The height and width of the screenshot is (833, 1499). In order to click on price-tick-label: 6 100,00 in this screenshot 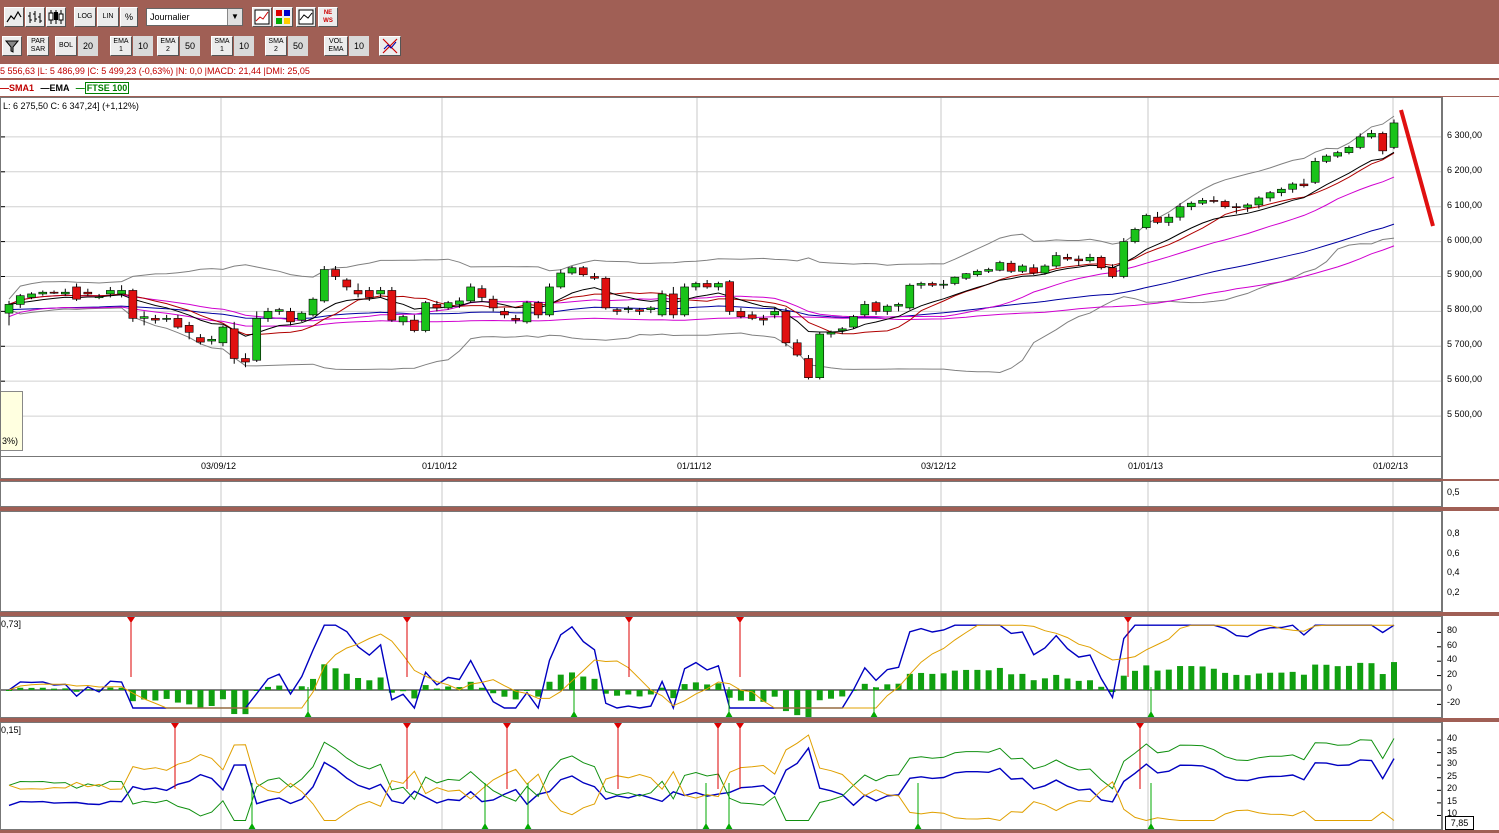, I will do `click(1465, 204)`.